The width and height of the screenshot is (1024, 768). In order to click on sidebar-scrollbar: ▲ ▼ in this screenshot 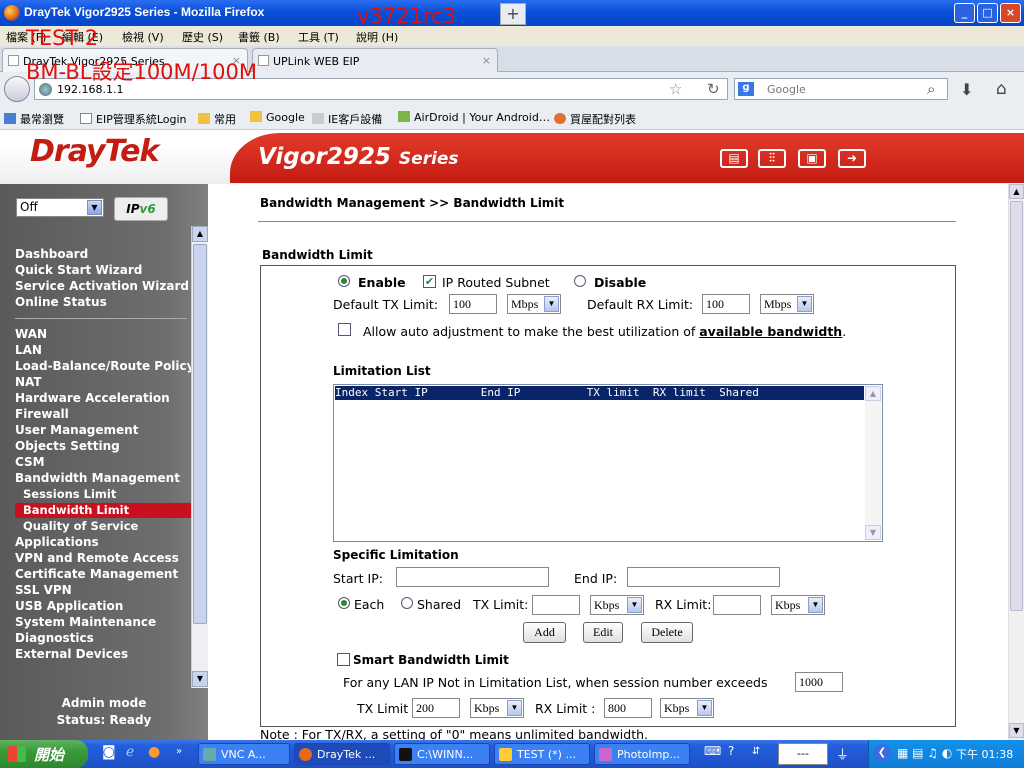, I will do `click(199, 457)`.